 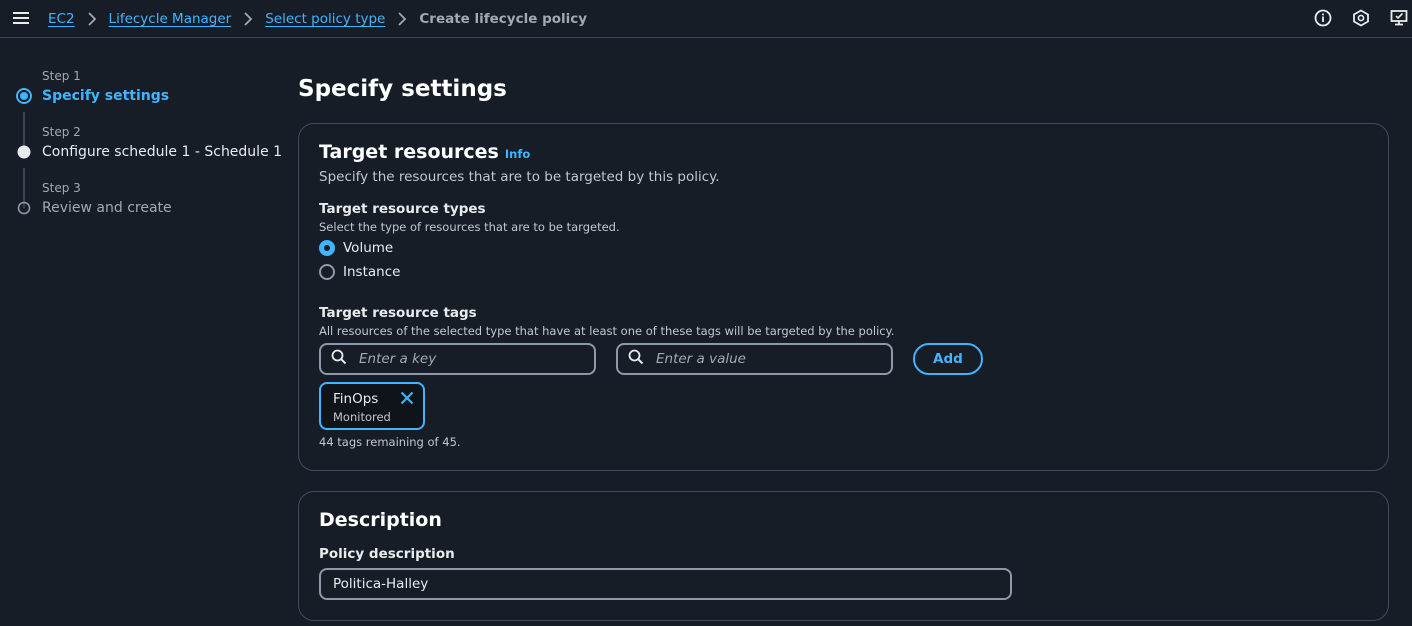 I want to click on page-title: Specify settings, so click(x=402, y=89).